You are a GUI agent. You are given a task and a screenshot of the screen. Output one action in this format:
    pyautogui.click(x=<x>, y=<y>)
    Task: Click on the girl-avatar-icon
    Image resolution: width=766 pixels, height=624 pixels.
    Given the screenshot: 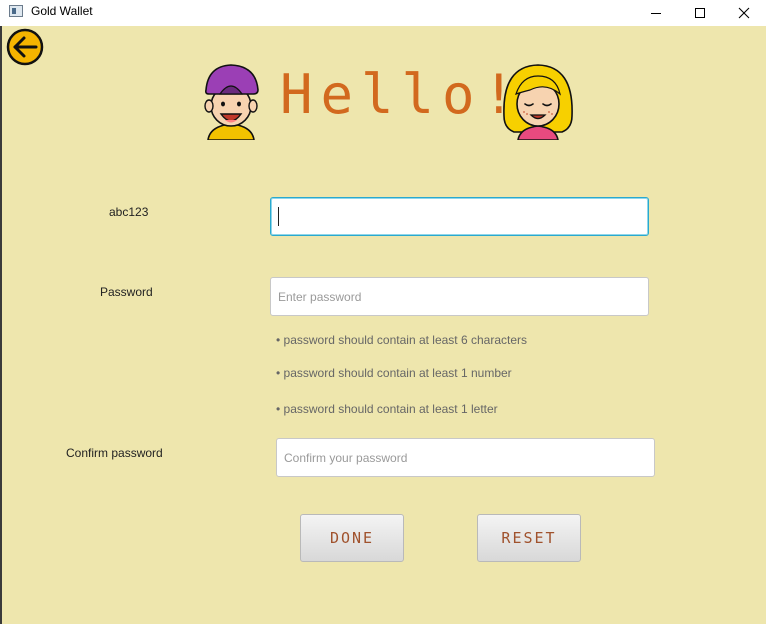 What is the action you would take?
    pyautogui.click(x=538, y=102)
    